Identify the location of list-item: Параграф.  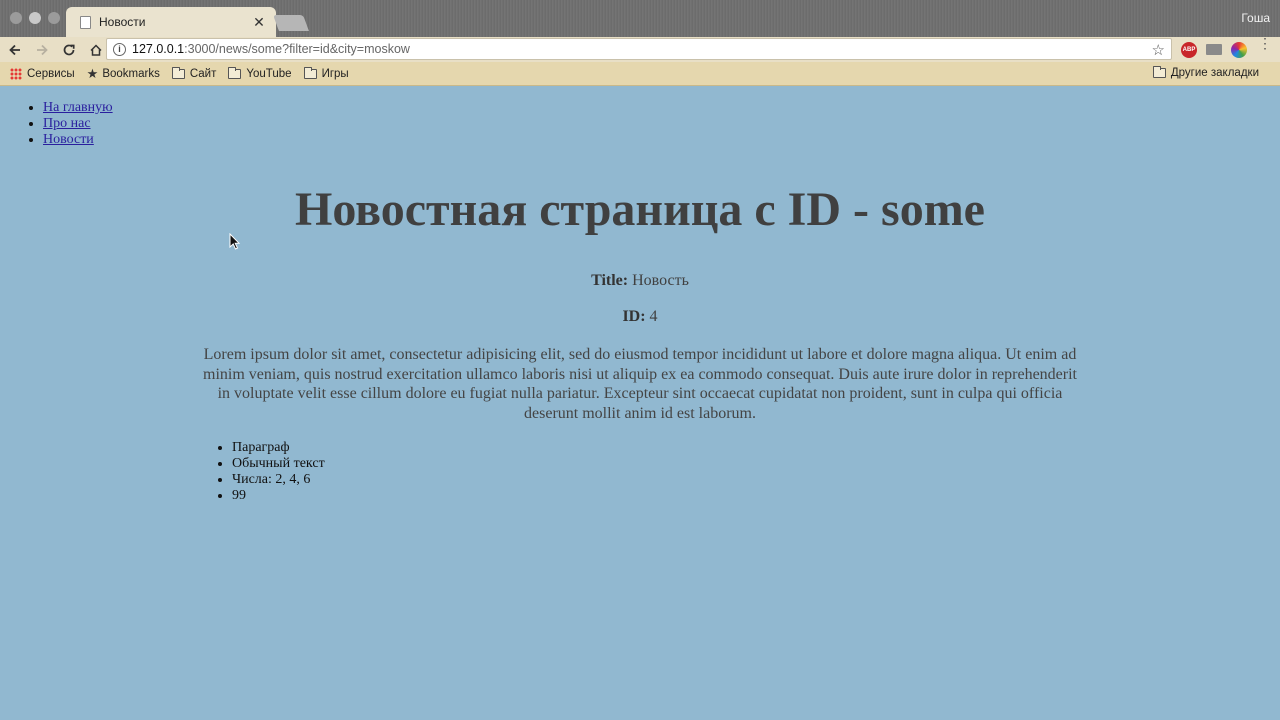
(278, 448).